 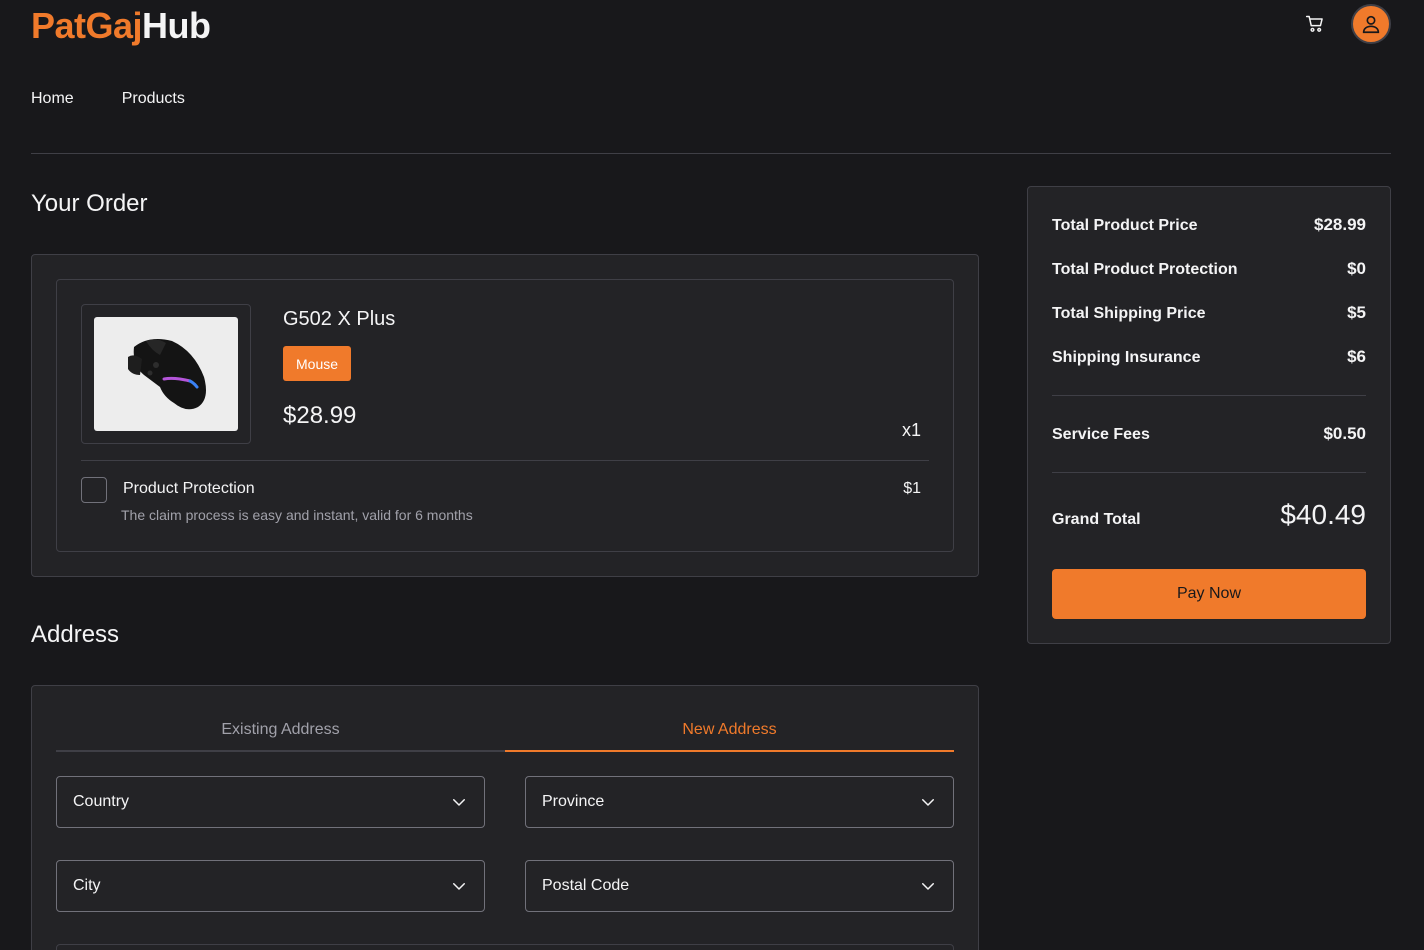 What do you see at coordinates (280, 730) in the screenshot?
I see `tab-existing-address: Existing Address` at bounding box center [280, 730].